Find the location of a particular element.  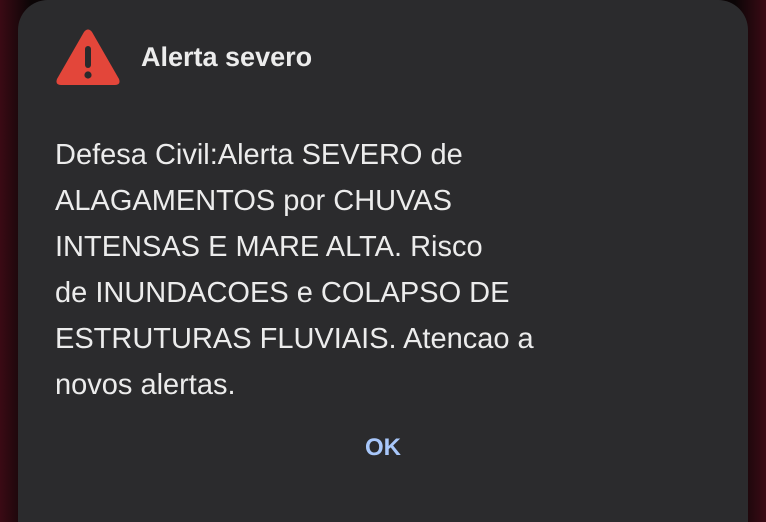

dialog-title: Alerta severo is located at coordinates (226, 57).